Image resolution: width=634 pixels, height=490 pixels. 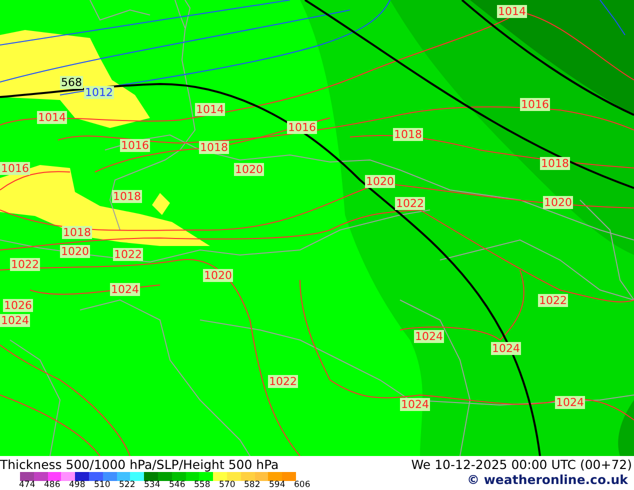 I want to click on legend-tick-label: 594, so click(x=277, y=485).